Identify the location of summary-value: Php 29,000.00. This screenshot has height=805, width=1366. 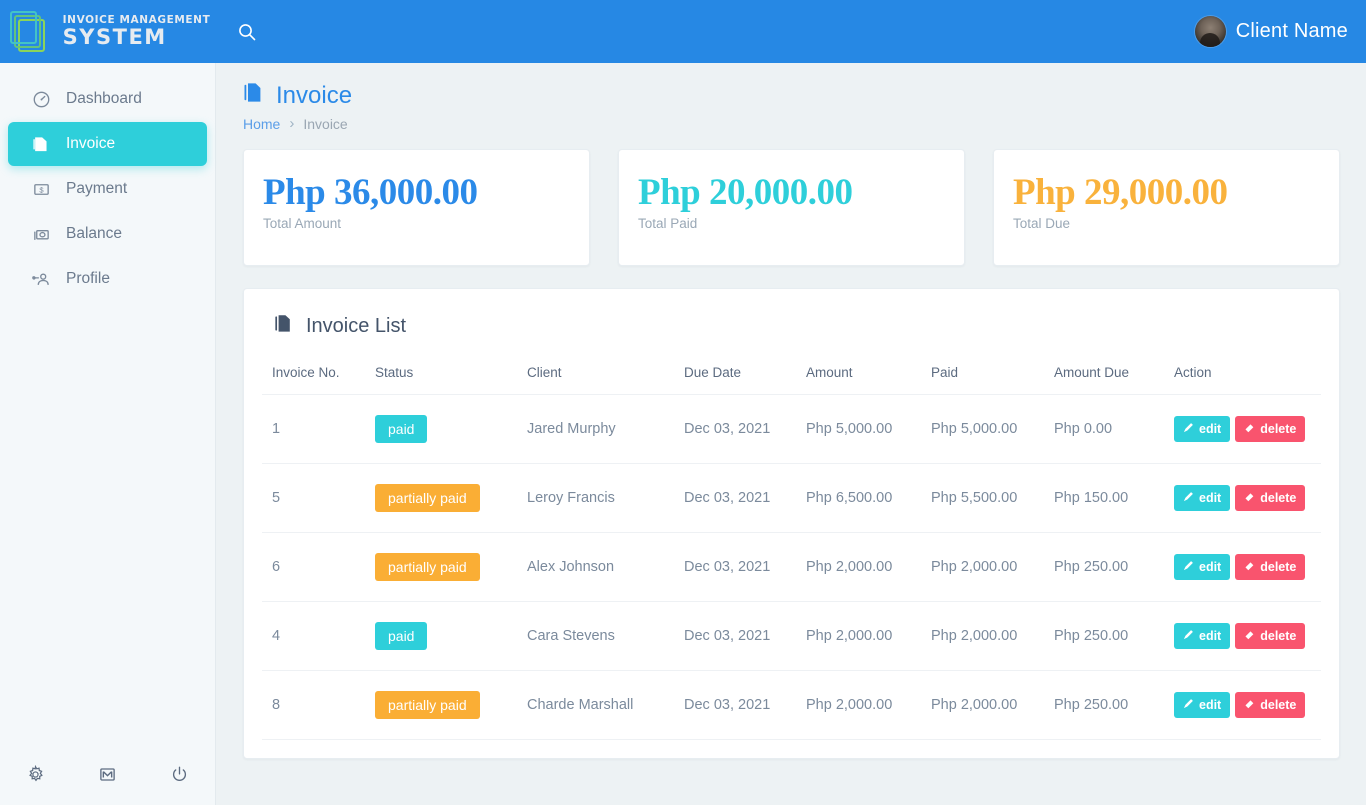
(1120, 192).